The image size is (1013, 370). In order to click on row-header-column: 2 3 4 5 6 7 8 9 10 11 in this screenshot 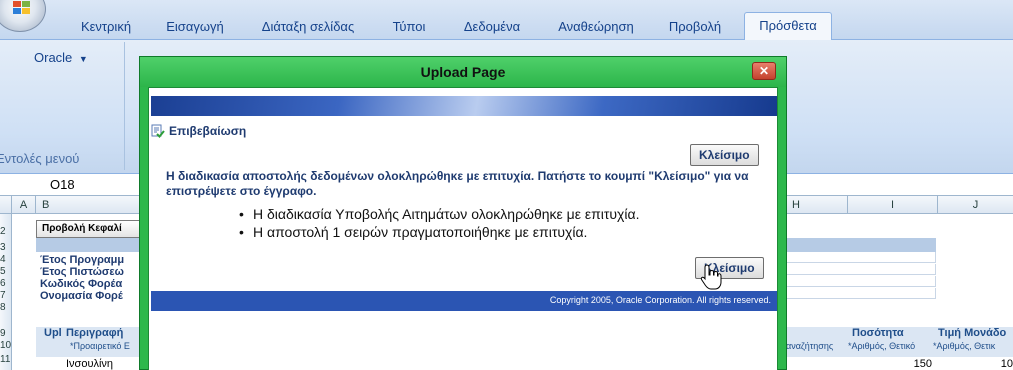, I will do `click(6, 292)`.